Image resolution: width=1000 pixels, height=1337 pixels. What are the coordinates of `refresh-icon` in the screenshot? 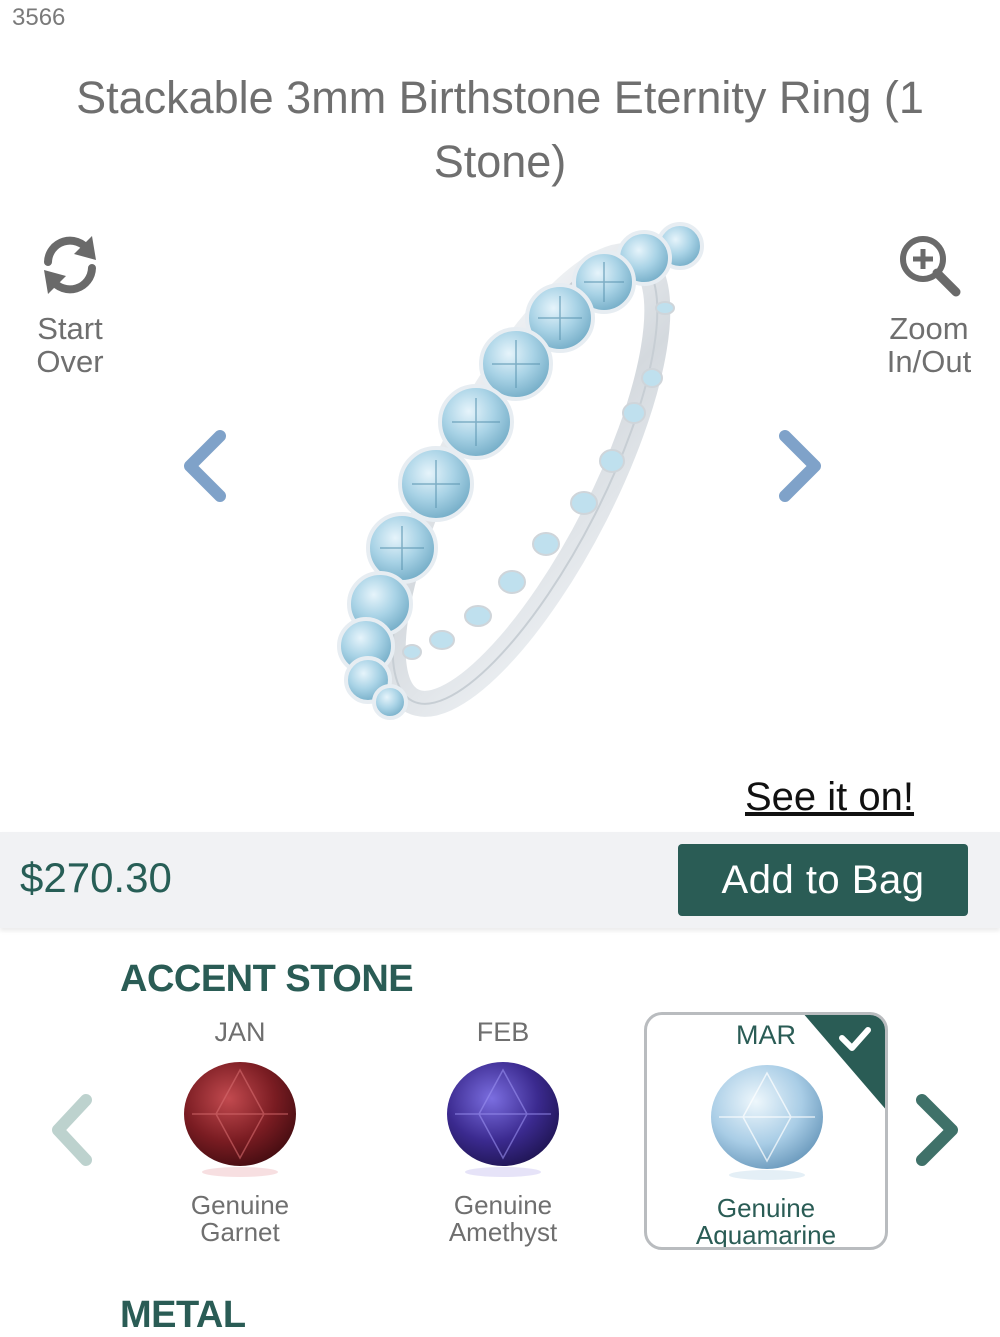 It's located at (70, 265).